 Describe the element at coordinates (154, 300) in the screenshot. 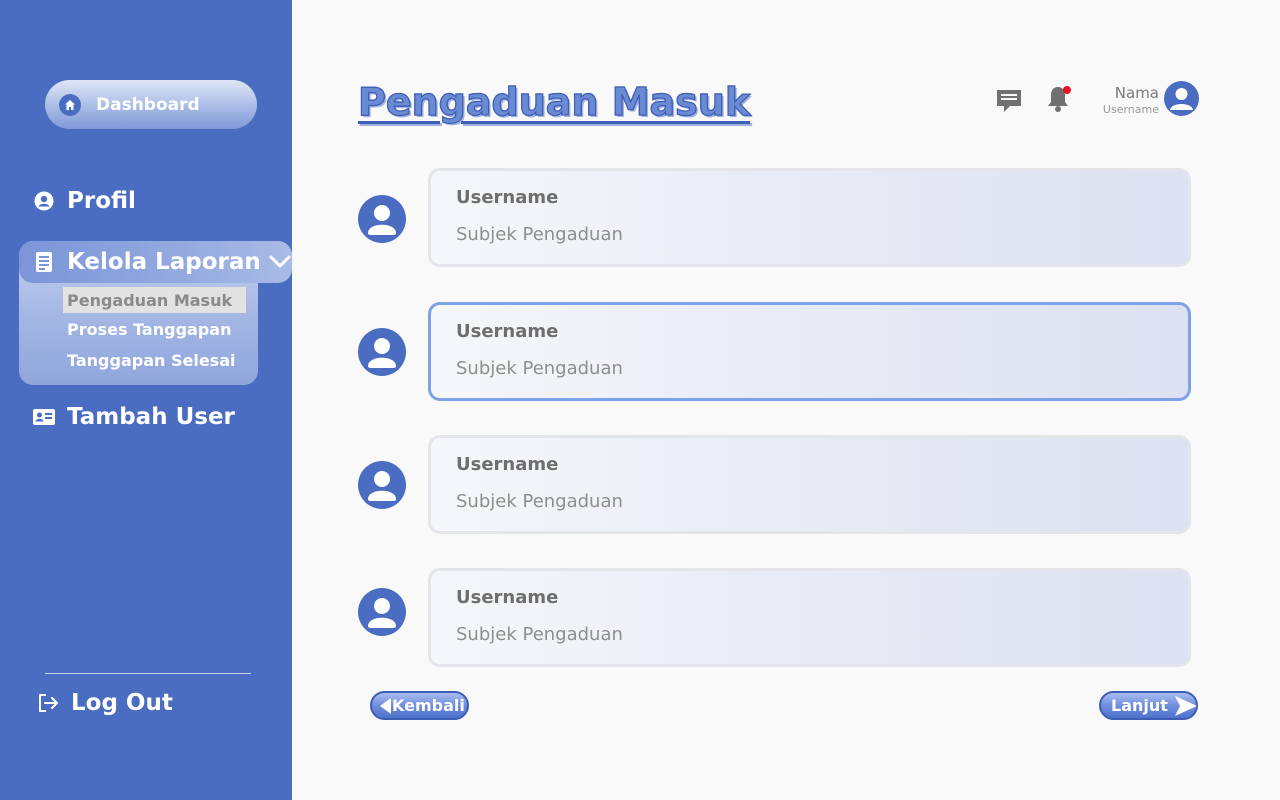

I see `submenu-item-pengaduan-masuk: Pengaduan Masuk` at that location.